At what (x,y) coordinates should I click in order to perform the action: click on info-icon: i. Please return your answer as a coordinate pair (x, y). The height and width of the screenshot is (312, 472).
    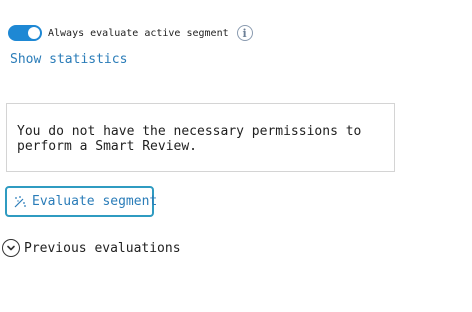
    Looking at the image, I should click on (244, 33).